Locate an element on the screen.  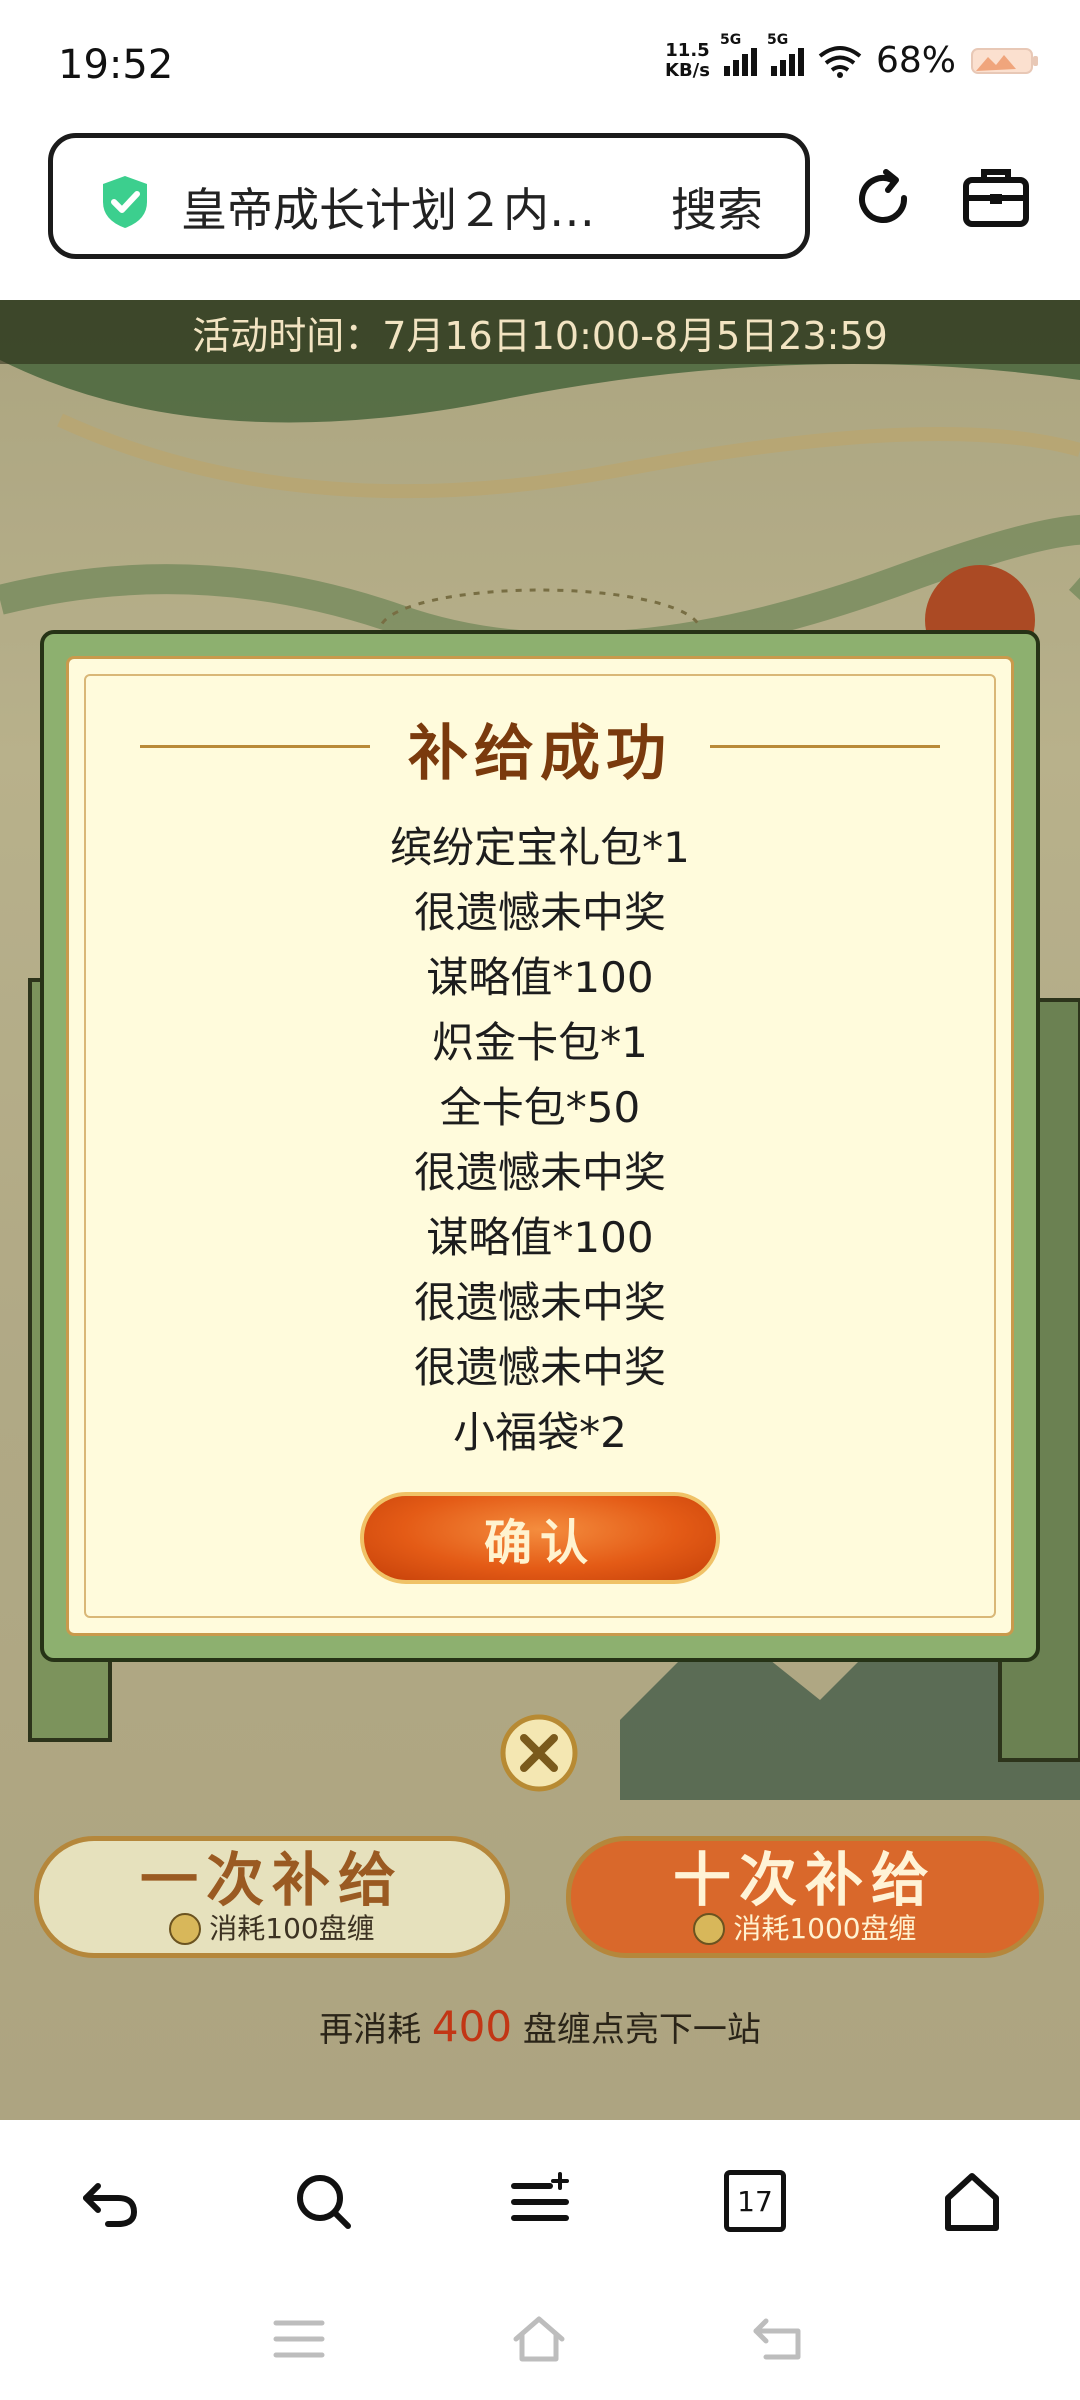
home-icon is located at coordinates (972, 2202).